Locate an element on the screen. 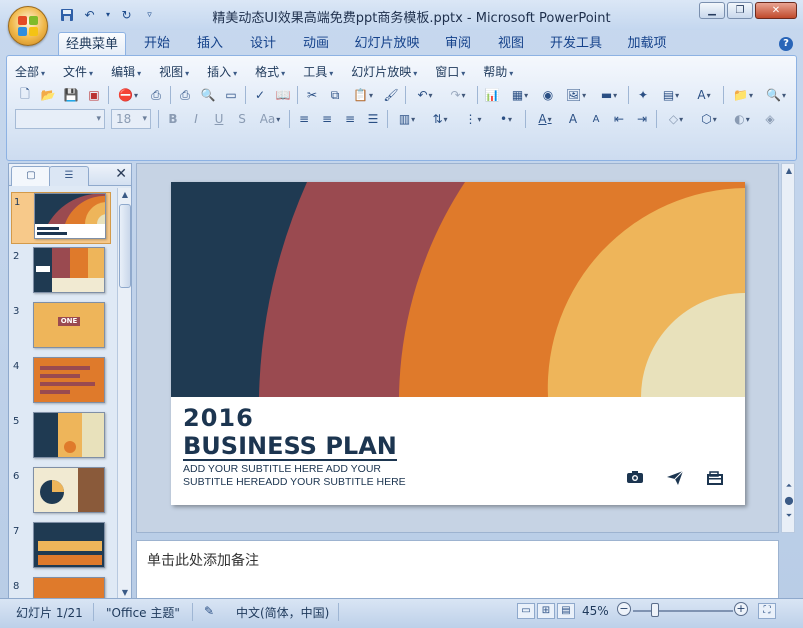 The height and width of the screenshot is (628, 803). print-icon: ⎙ is located at coordinates (185, 95).